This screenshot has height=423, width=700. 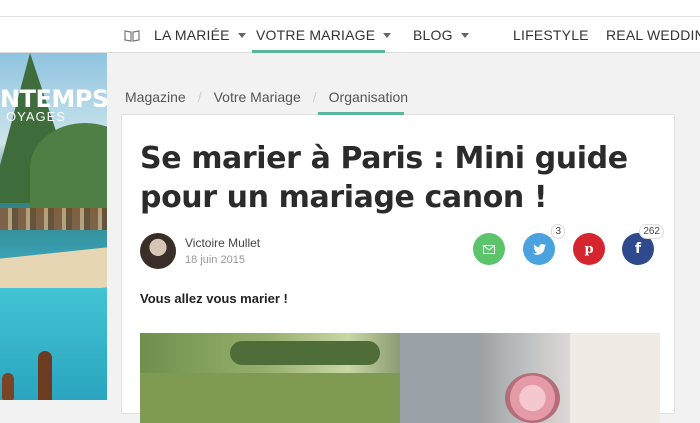 What do you see at coordinates (433, 35) in the screenshot?
I see `nav-item-label: BLOG` at bounding box center [433, 35].